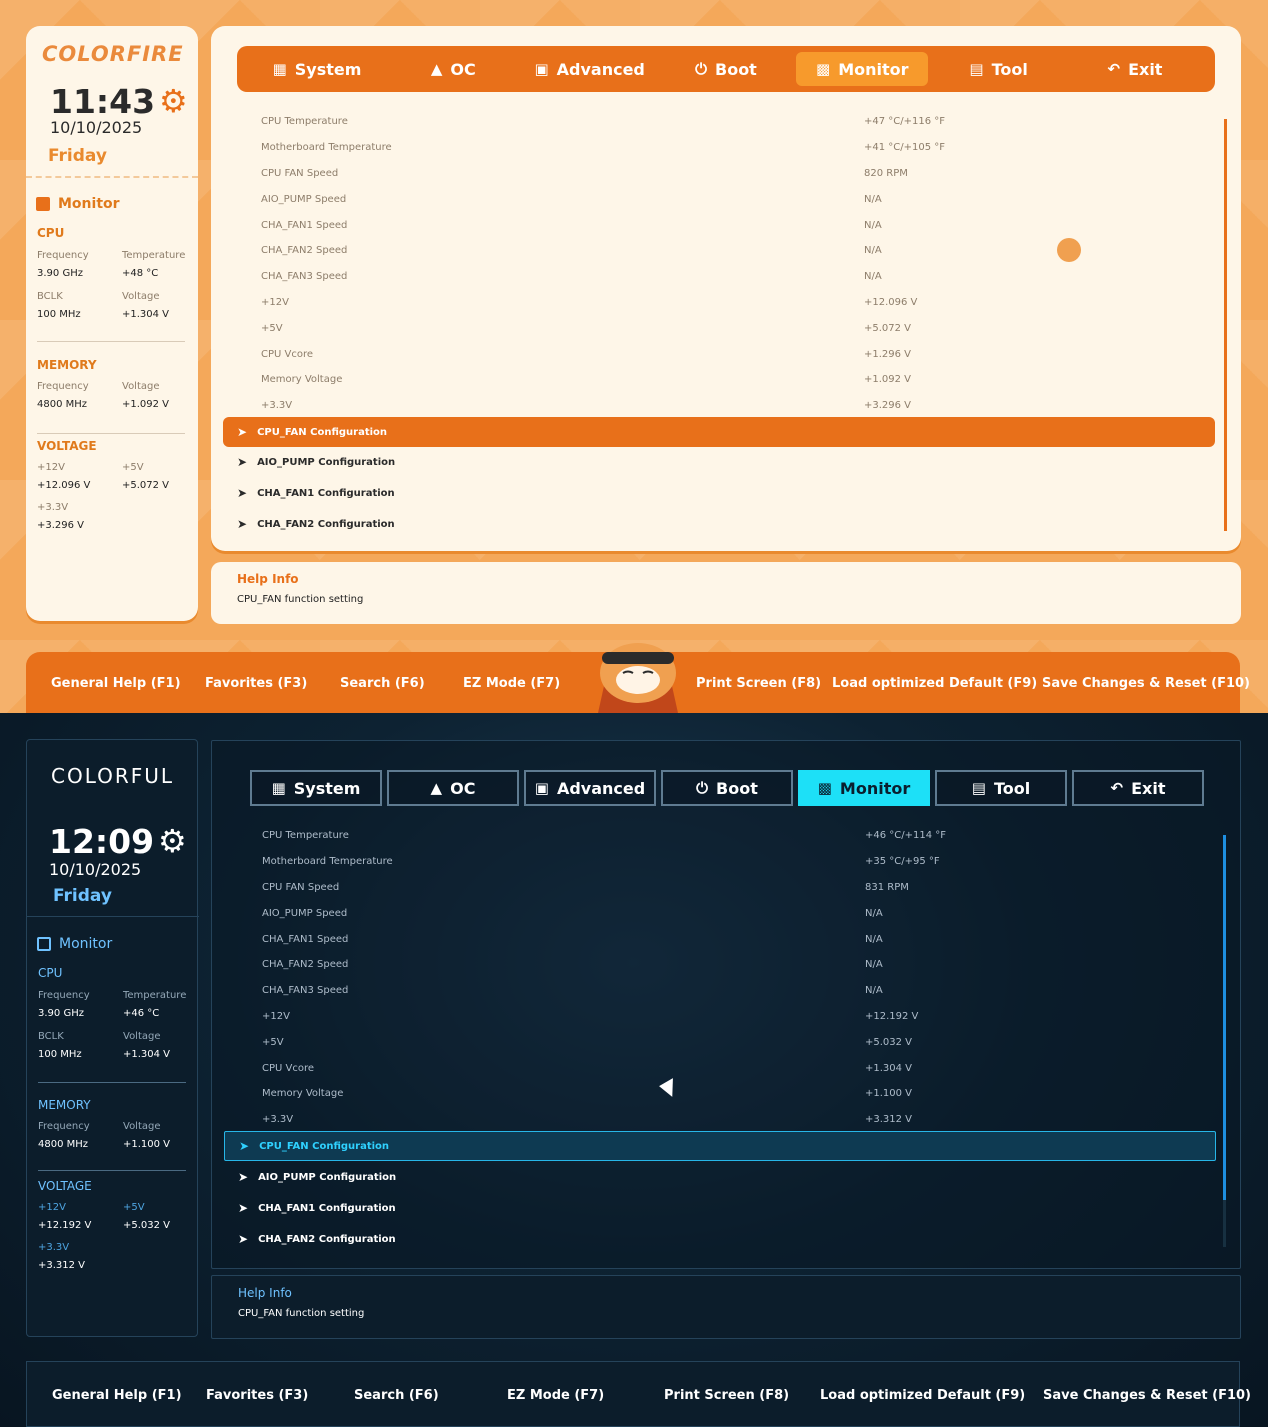  I want to click on list-item: +3.3V +3.312 V, so click(587, 1120).